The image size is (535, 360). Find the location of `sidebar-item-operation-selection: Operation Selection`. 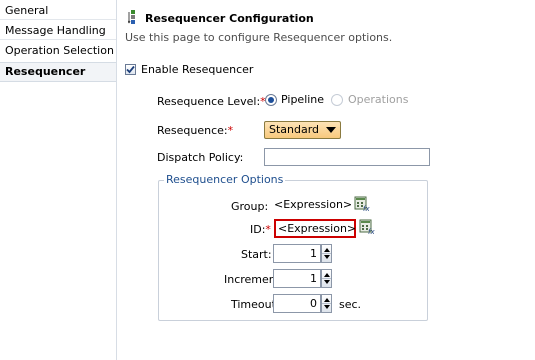

sidebar-item-operation-selection: Operation Selection is located at coordinates (58, 51).